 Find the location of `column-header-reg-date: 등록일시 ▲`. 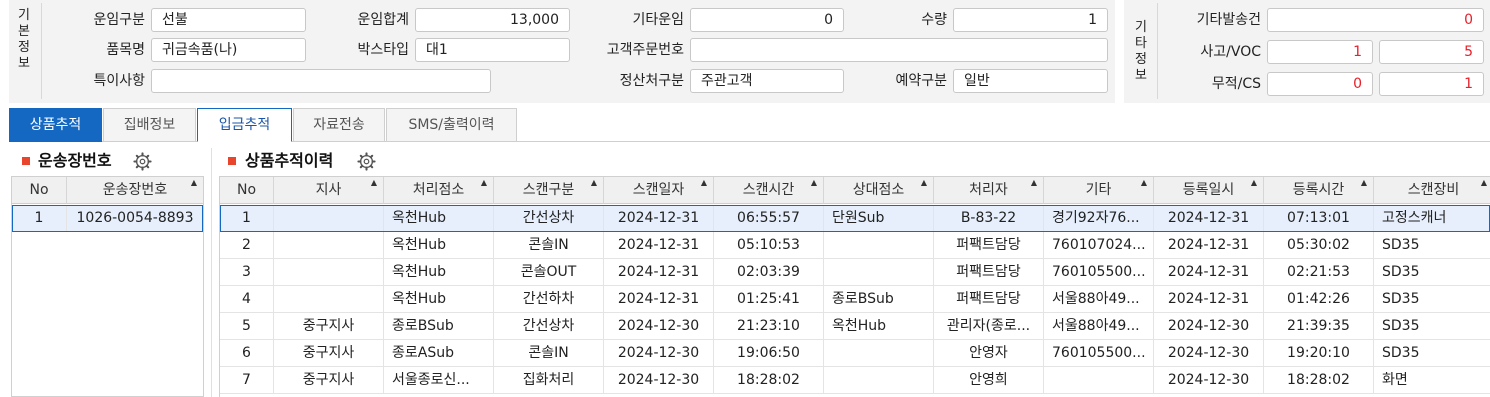

column-header-reg-date: 등록일시 ▲ is located at coordinates (1209, 190).